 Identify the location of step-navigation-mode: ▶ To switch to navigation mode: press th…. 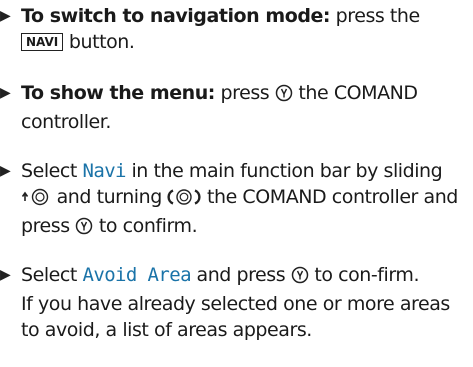
(235, 29).